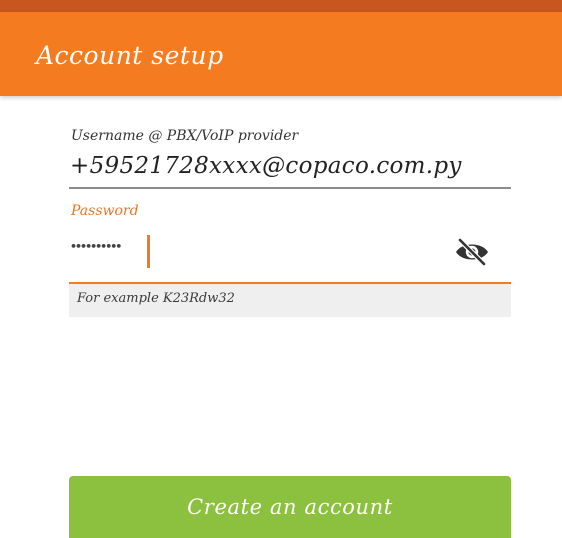 This screenshot has width=562, height=538. What do you see at coordinates (281, 6) in the screenshot?
I see `status-bar` at bounding box center [281, 6].